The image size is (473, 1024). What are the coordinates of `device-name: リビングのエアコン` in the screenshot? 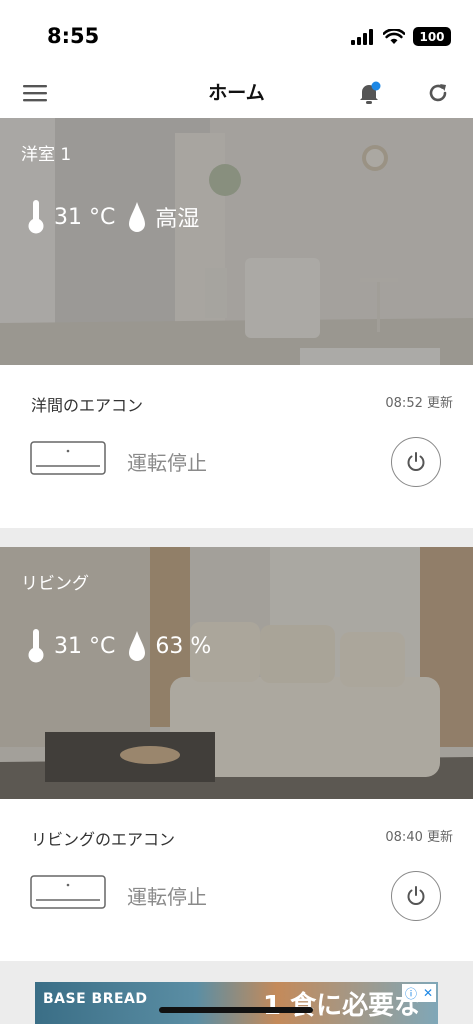 It's located at (103, 839).